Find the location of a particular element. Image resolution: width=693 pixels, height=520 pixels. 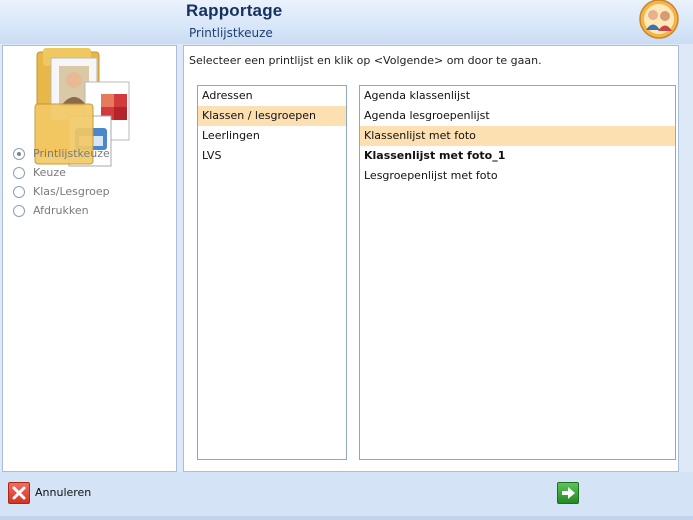

bottom-border is located at coordinates (346, 518).